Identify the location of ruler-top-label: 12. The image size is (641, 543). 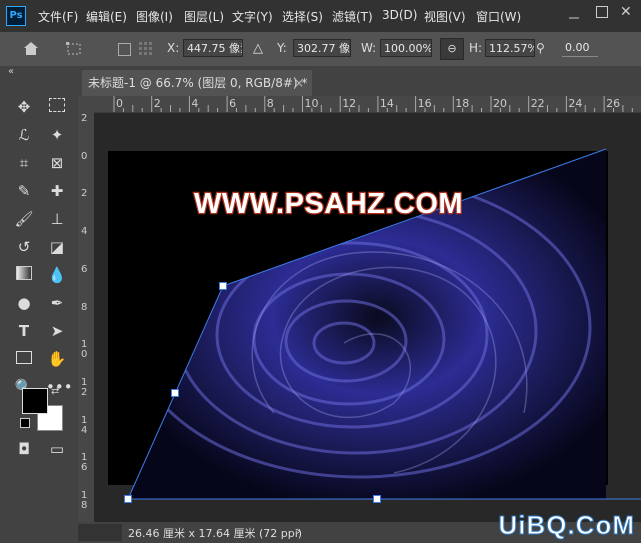
(349, 103).